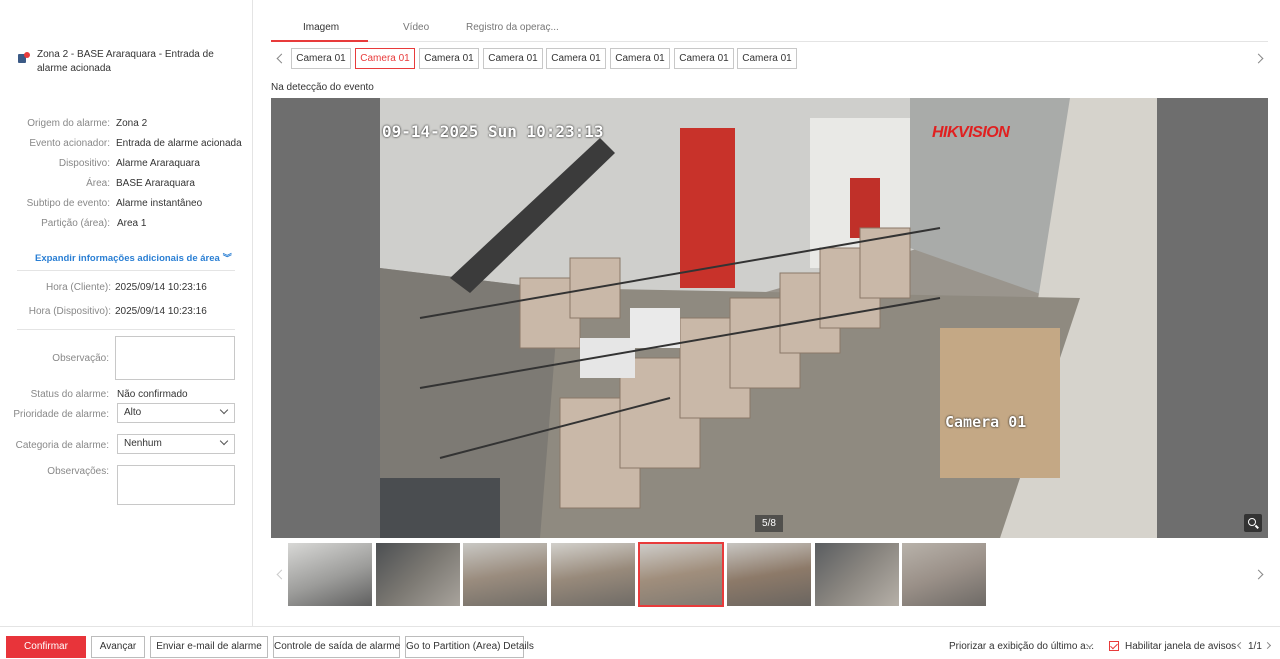 The width and height of the screenshot is (1280, 659). What do you see at coordinates (681, 574) in the screenshot?
I see `thumbnail-5-selected` at bounding box center [681, 574].